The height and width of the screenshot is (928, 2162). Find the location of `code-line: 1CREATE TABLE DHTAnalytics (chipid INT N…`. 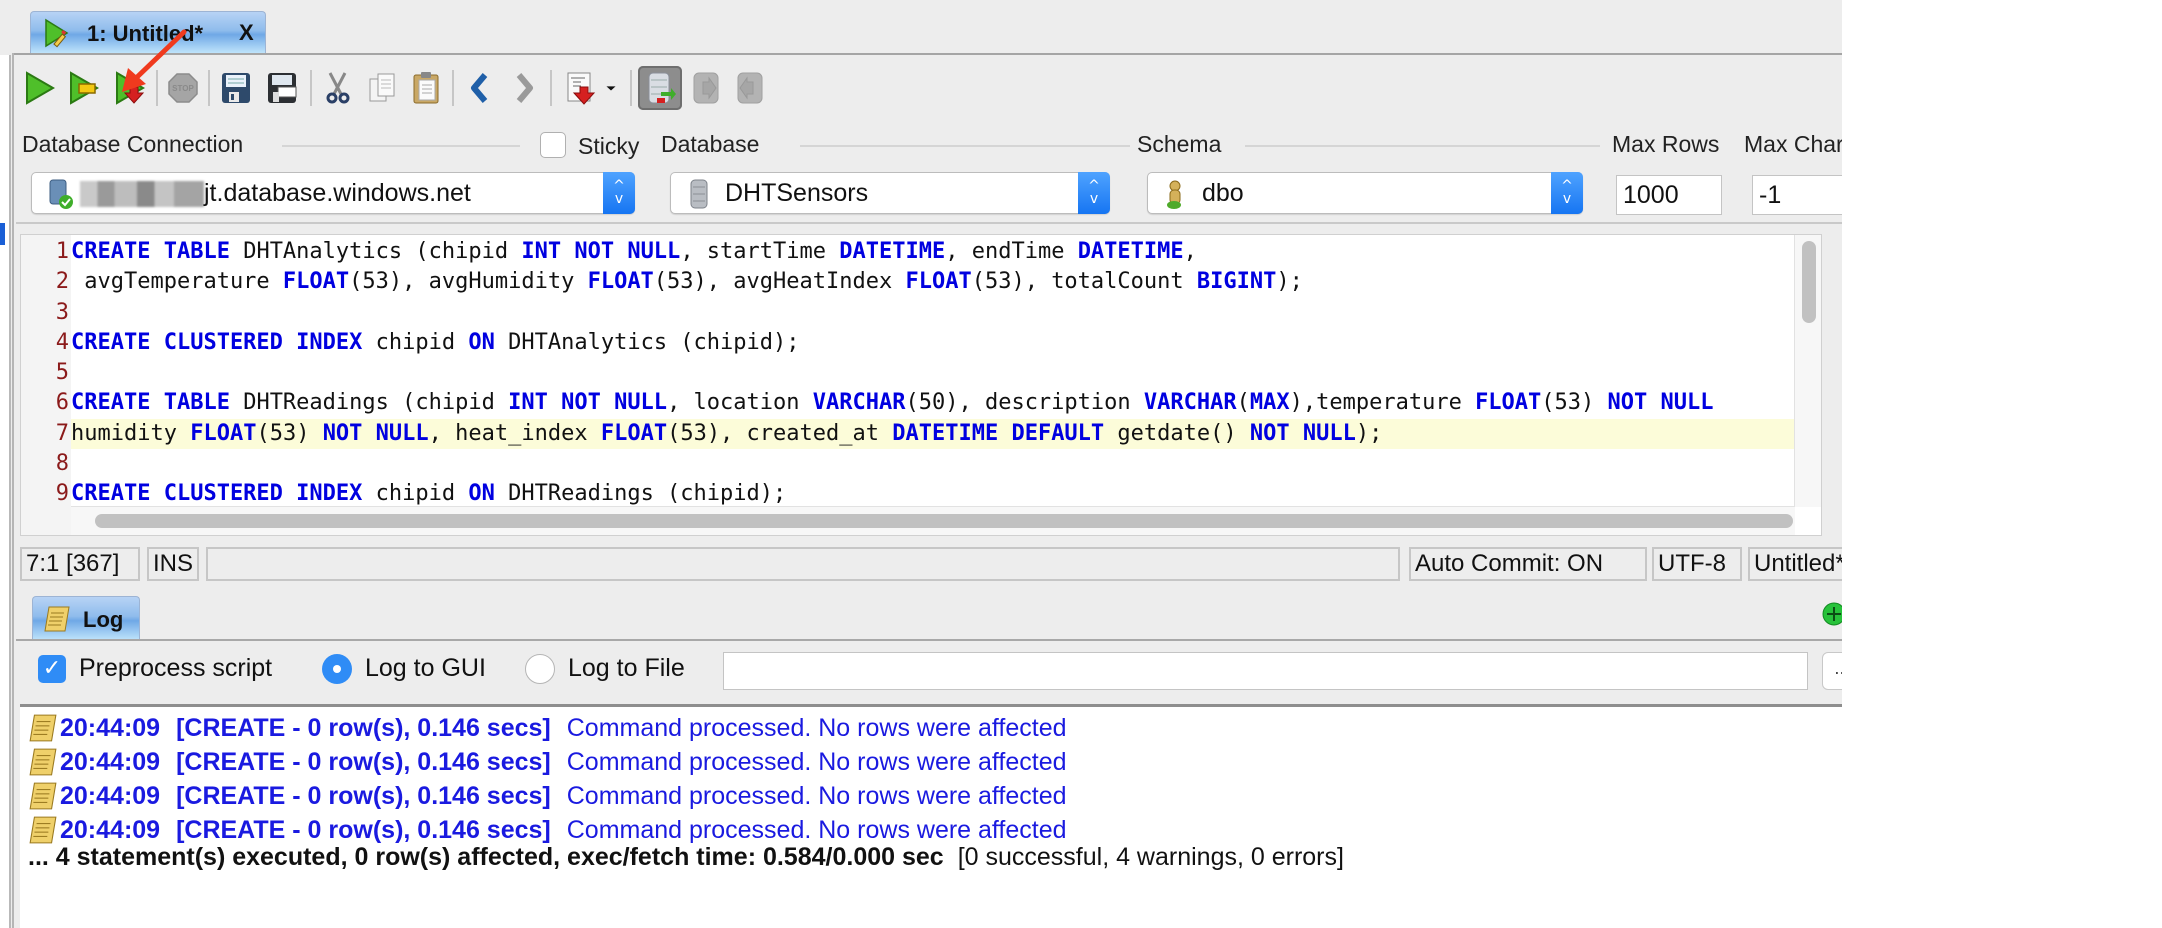

code-line: 1CREATE TABLE DHTAnalytics (chipid INT N… is located at coordinates (921, 252).